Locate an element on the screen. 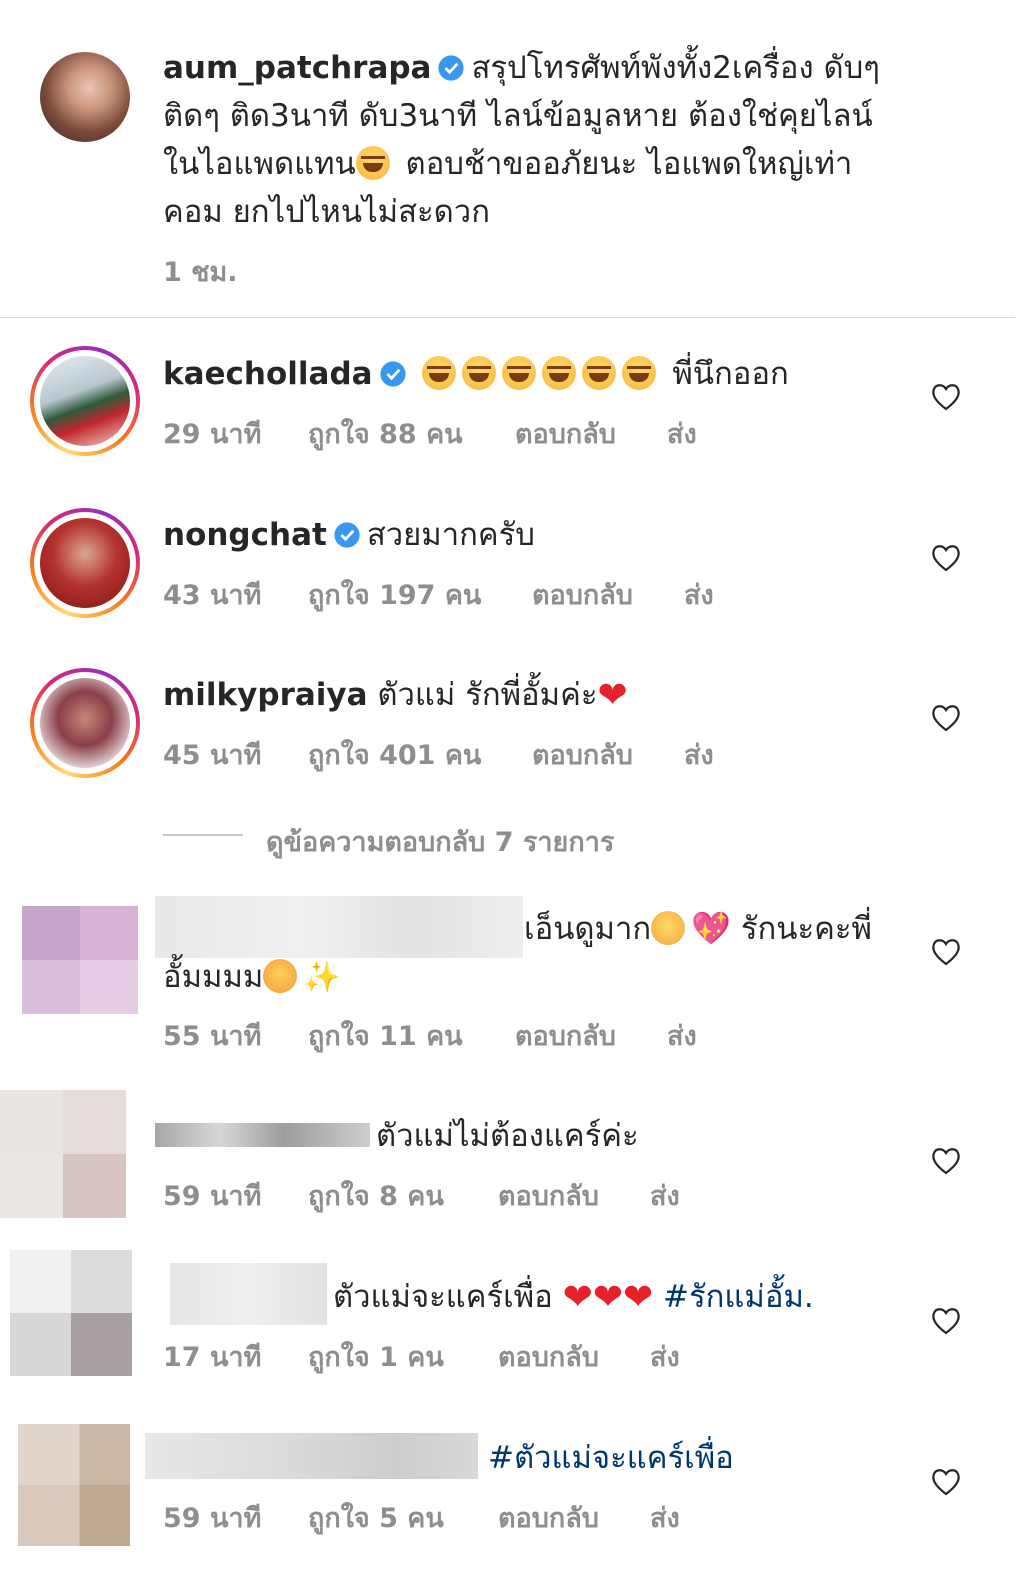  comment-username: nongchat is located at coordinates (245, 535).